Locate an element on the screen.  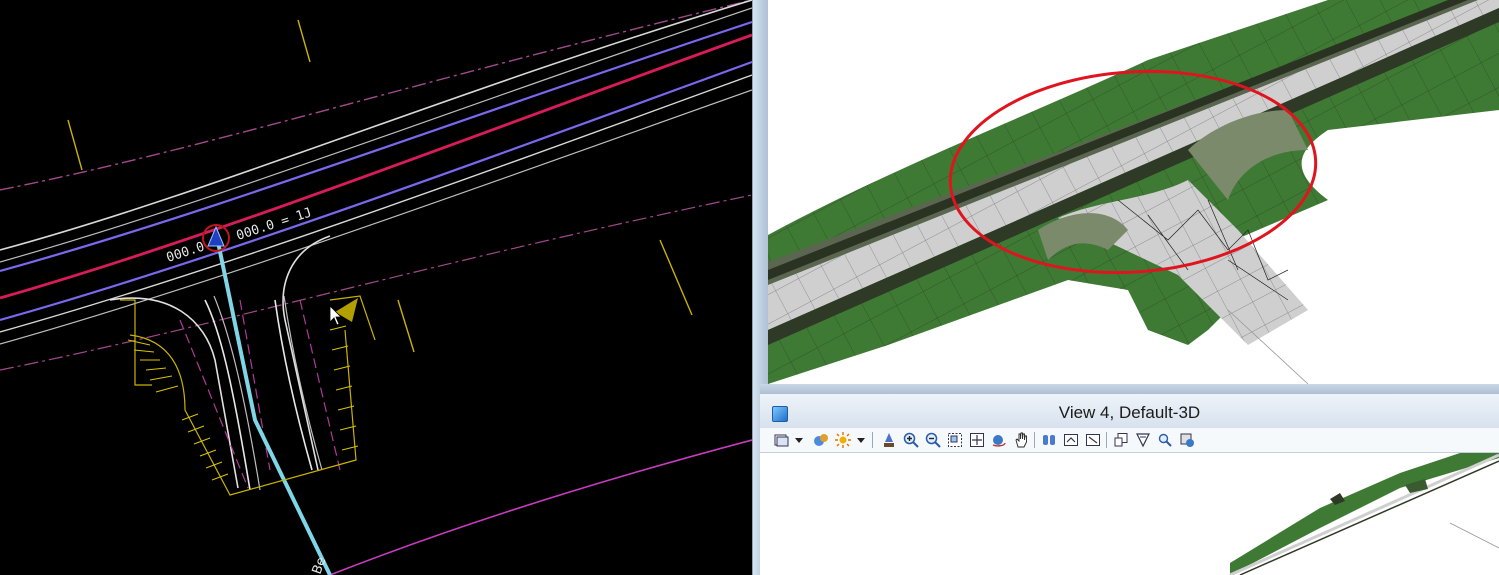
view-previous-icon is located at coordinates (1049, 440).